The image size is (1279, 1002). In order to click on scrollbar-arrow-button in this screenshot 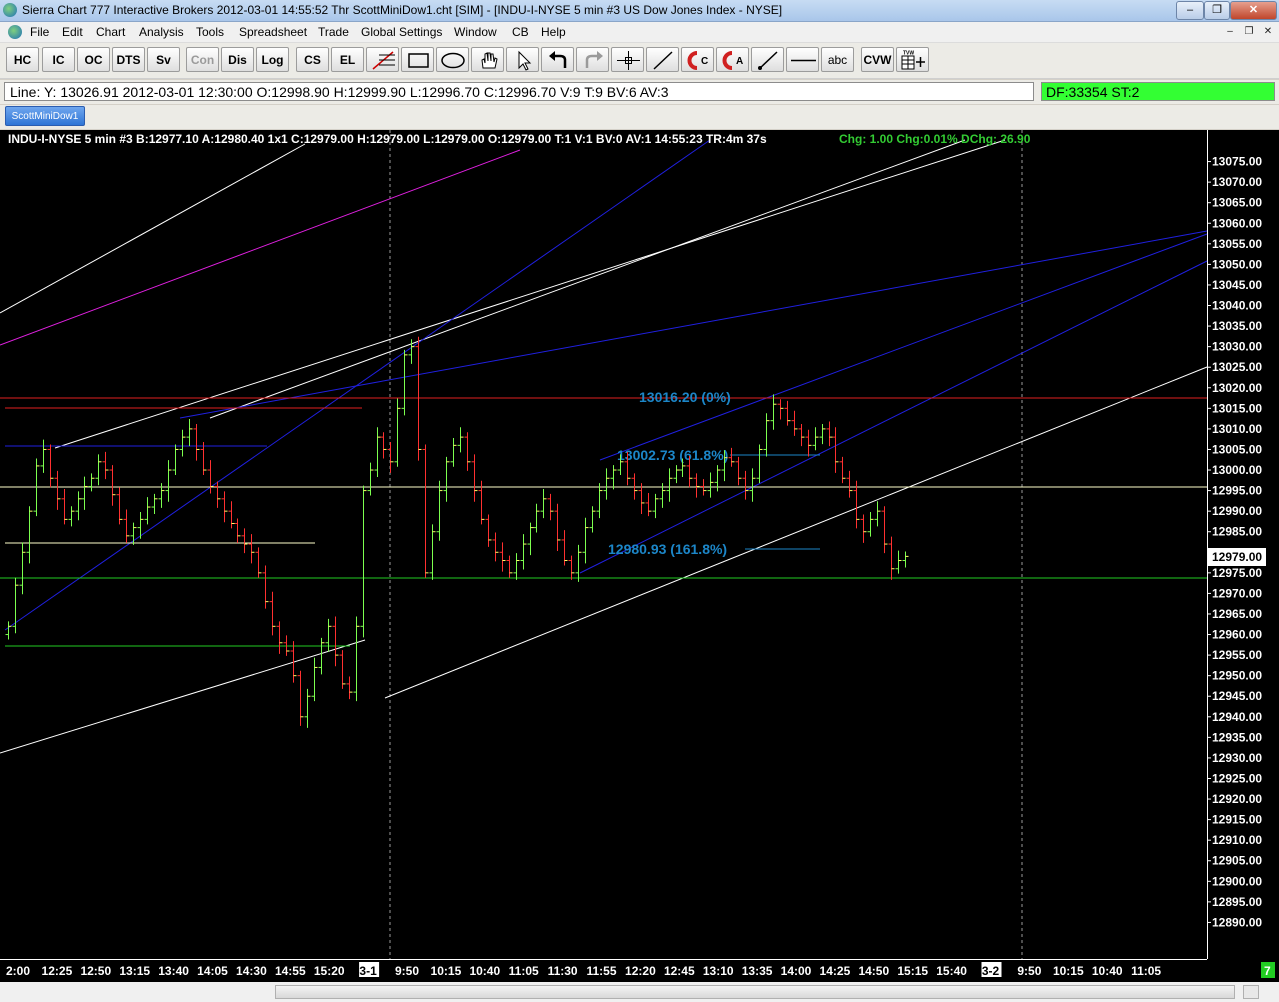, I will do `click(1251, 992)`.